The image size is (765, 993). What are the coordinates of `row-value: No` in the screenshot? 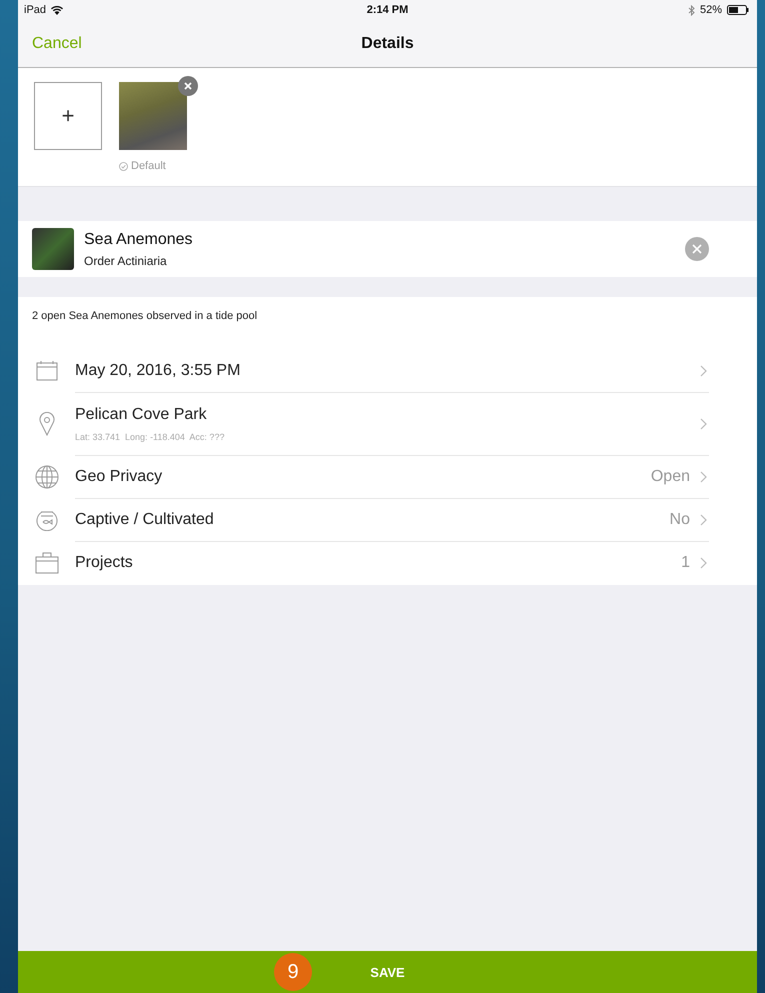 It's located at (680, 520).